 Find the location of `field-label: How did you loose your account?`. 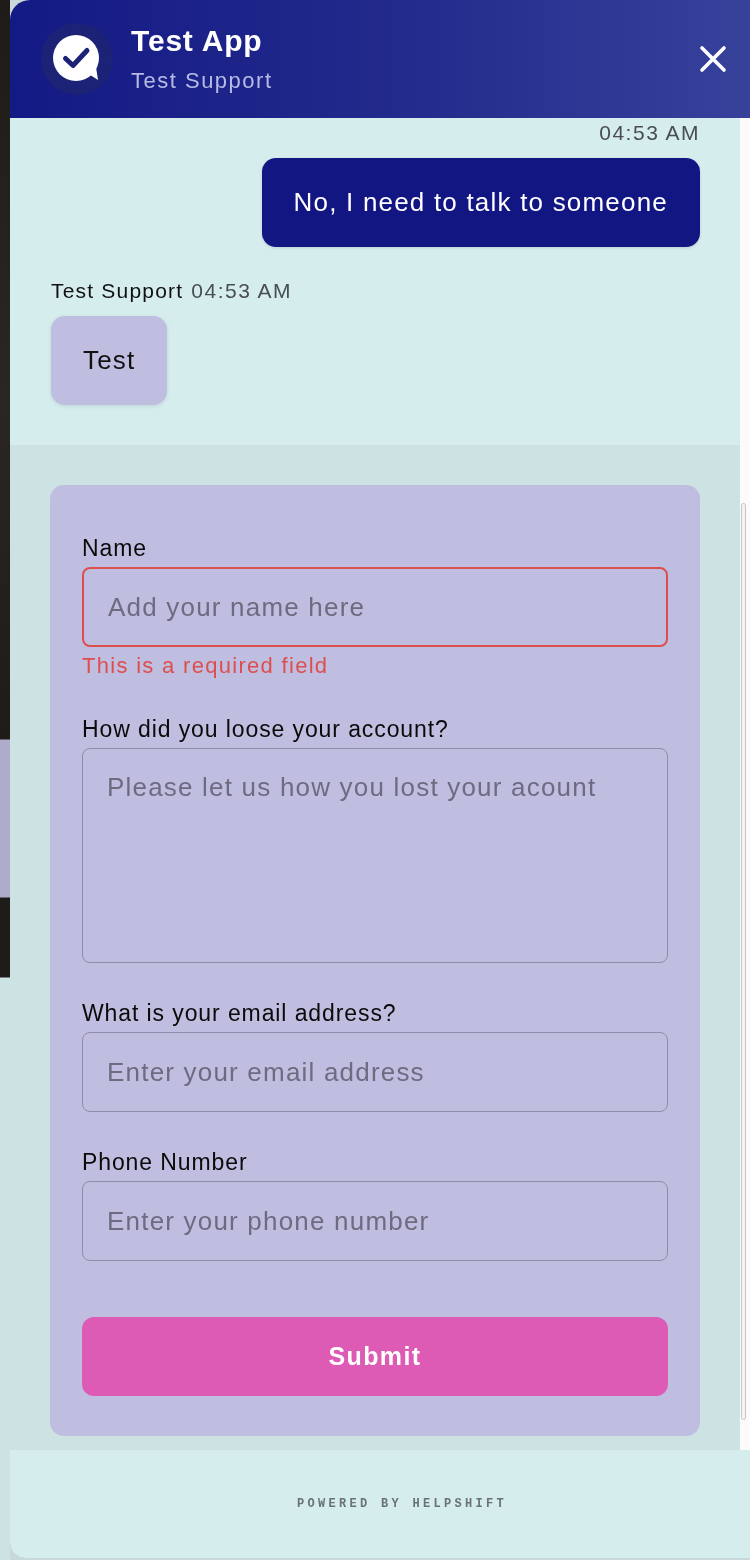

field-label: How did you loose your account? is located at coordinates (265, 729).